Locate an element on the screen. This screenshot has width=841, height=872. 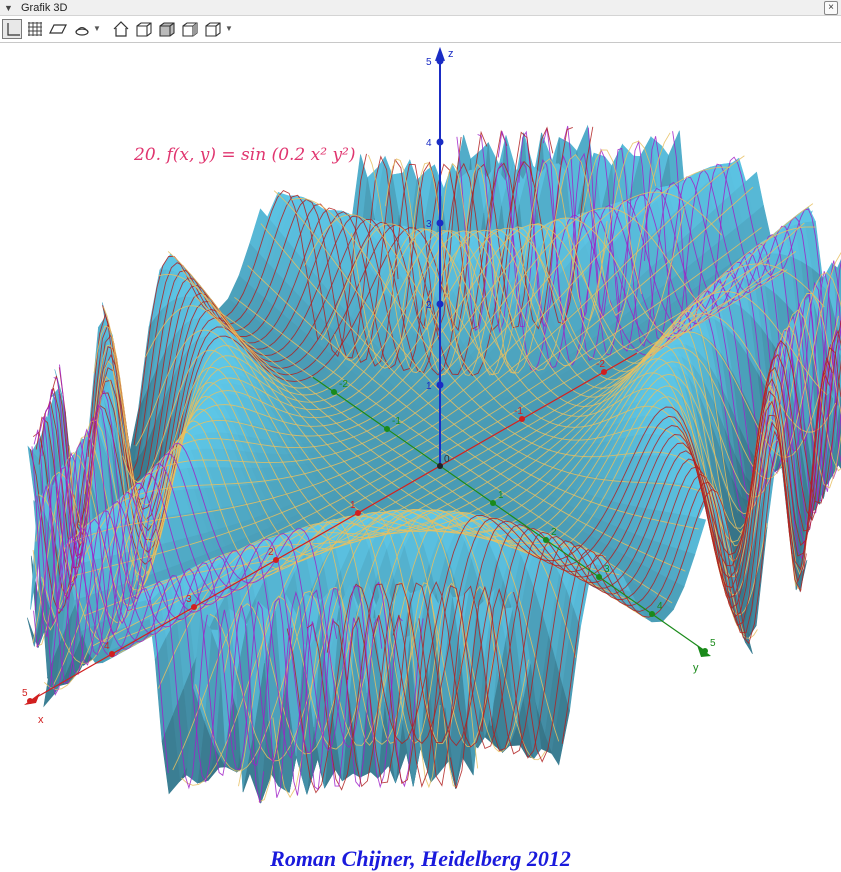
plane-toggle-button is located at coordinates (58, 29).